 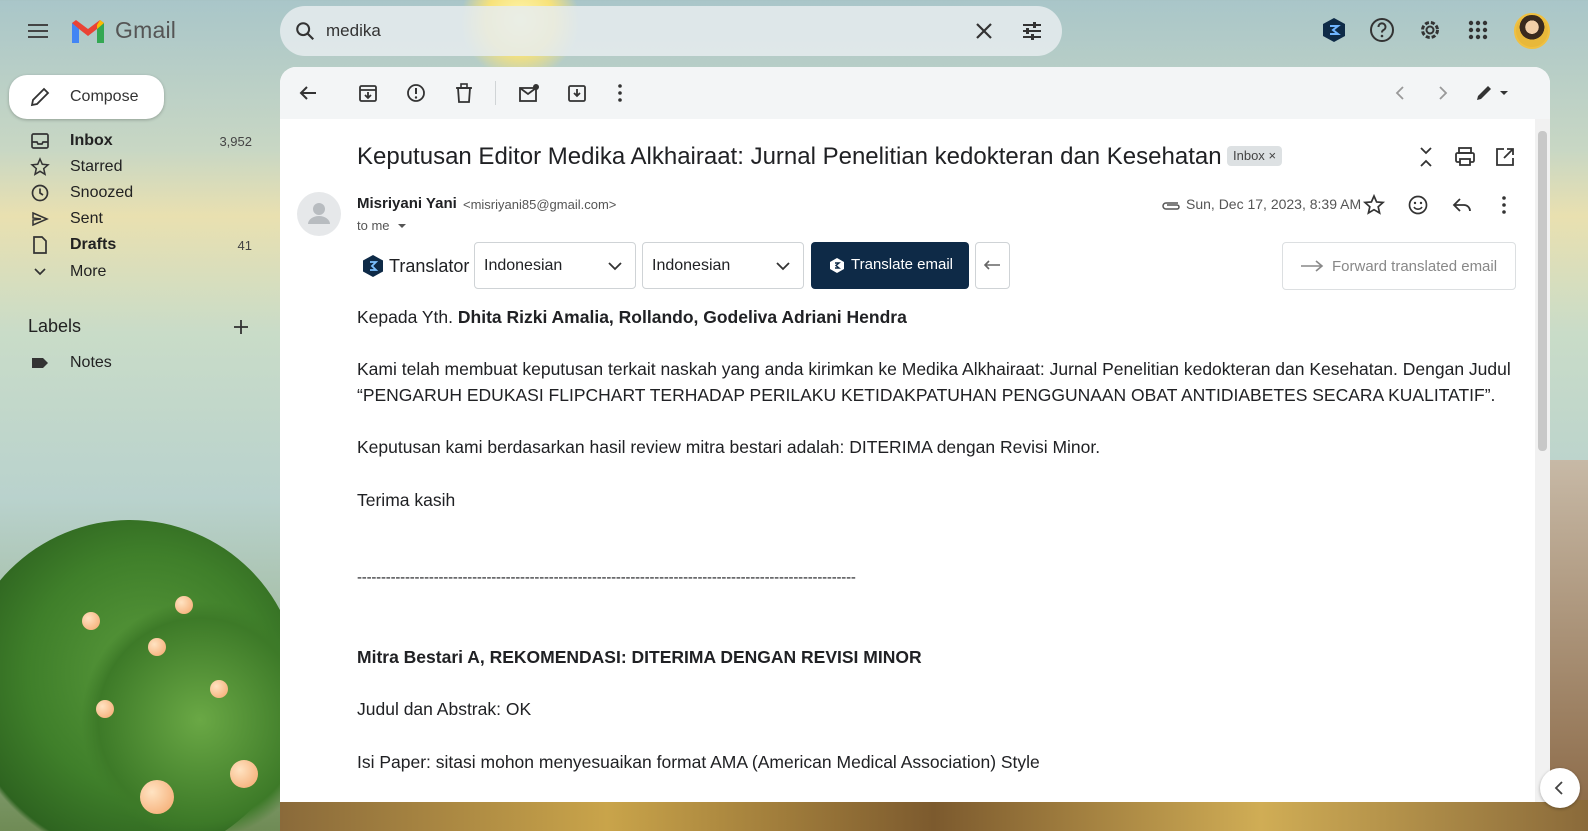 I want to click on person-icon, so click(x=319, y=213).